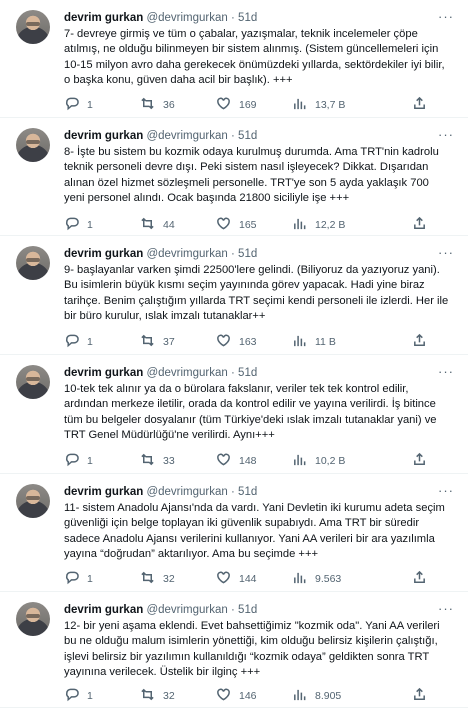 This screenshot has height=708, width=468. What do you see at coordinates (318, 225) in the screenshot?
I see `views-button: 12,2 B` at bounding box center [318, 225].